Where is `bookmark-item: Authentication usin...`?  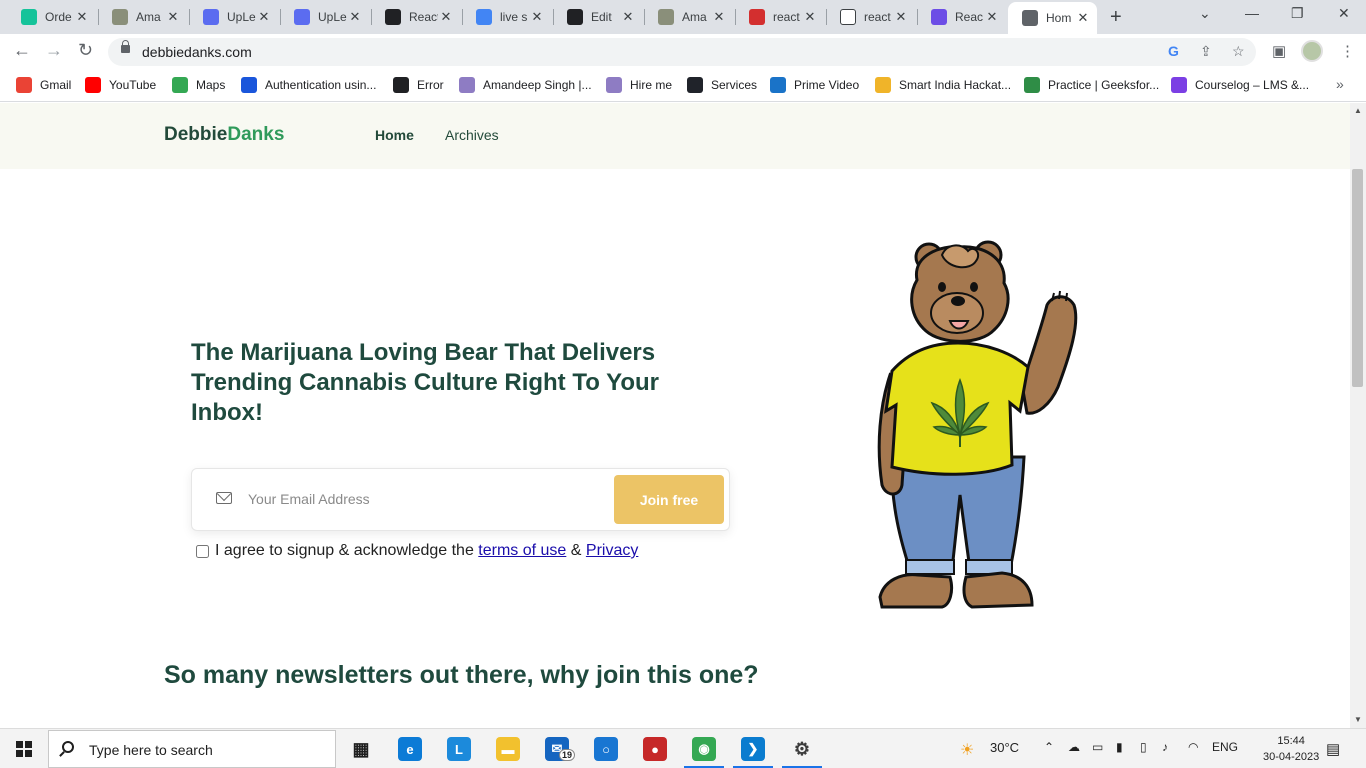 bookmark-item: Authentication usin... is located at coordinates (308, 85).